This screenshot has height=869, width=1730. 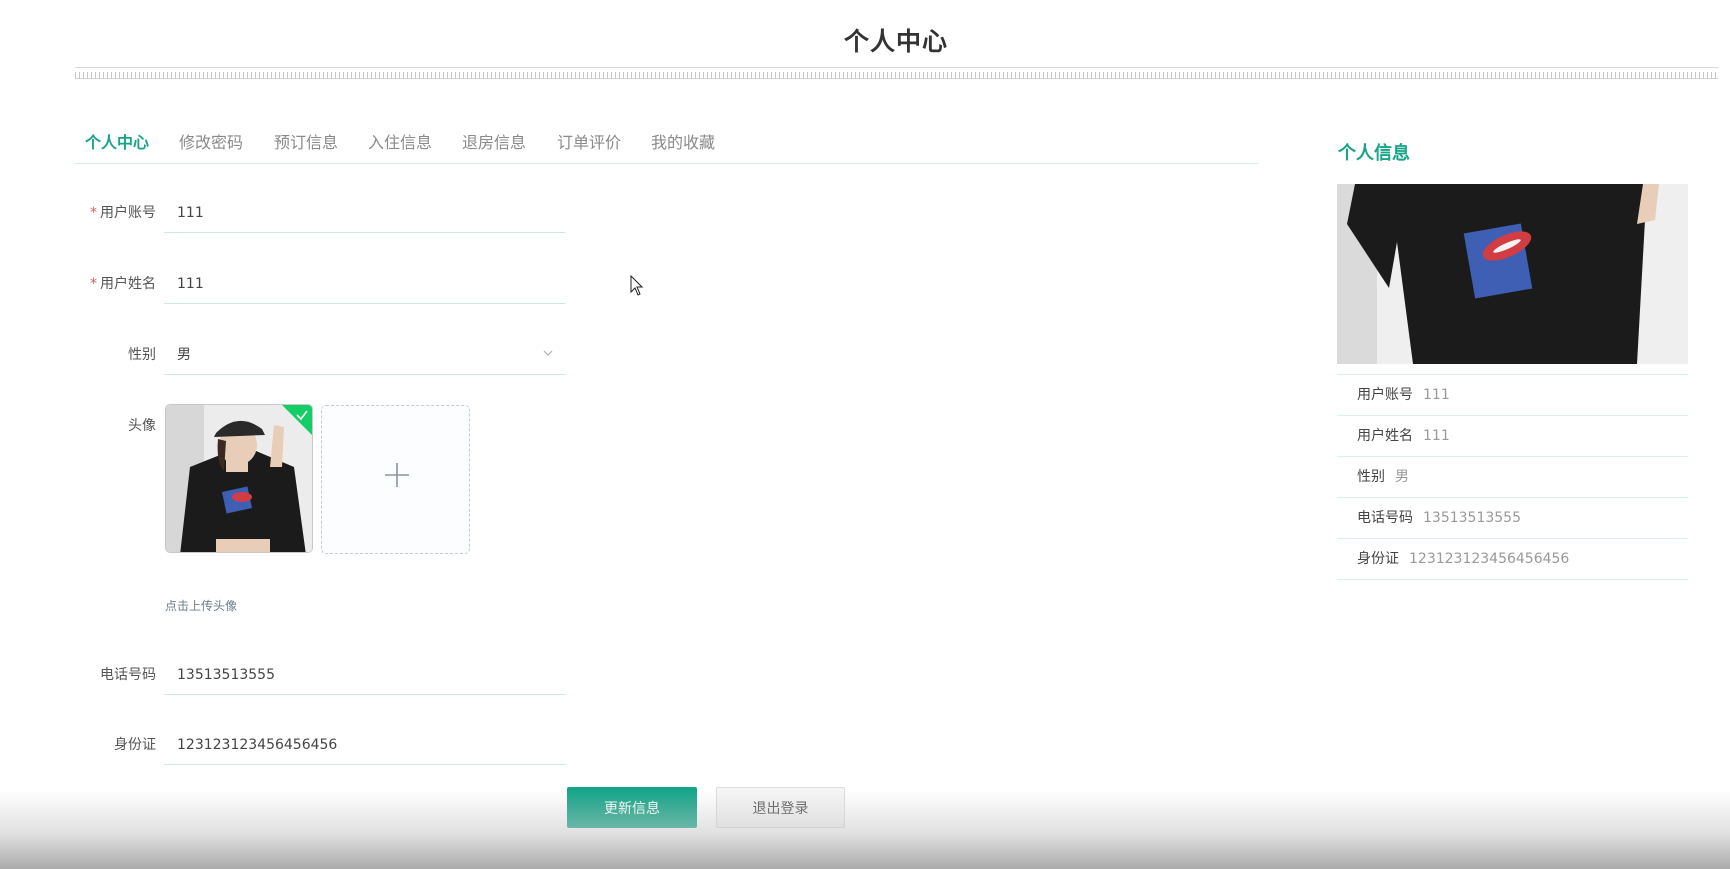 I want to click on mouse-cursor-icon, so click(x=637, y=285).